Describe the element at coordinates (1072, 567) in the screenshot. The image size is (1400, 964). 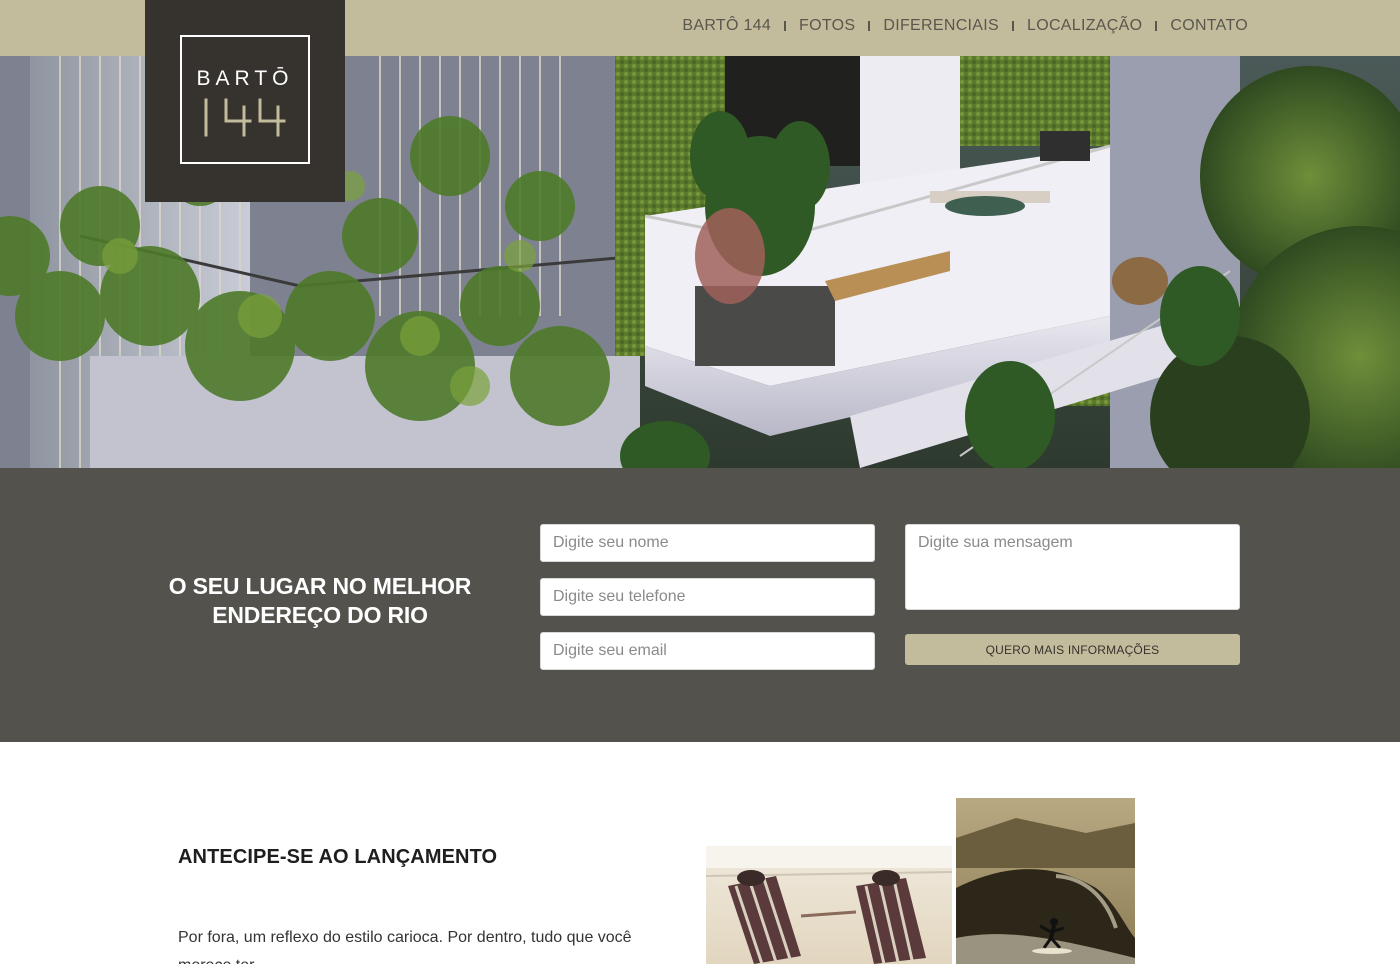
I see `message-textarea` at that location.